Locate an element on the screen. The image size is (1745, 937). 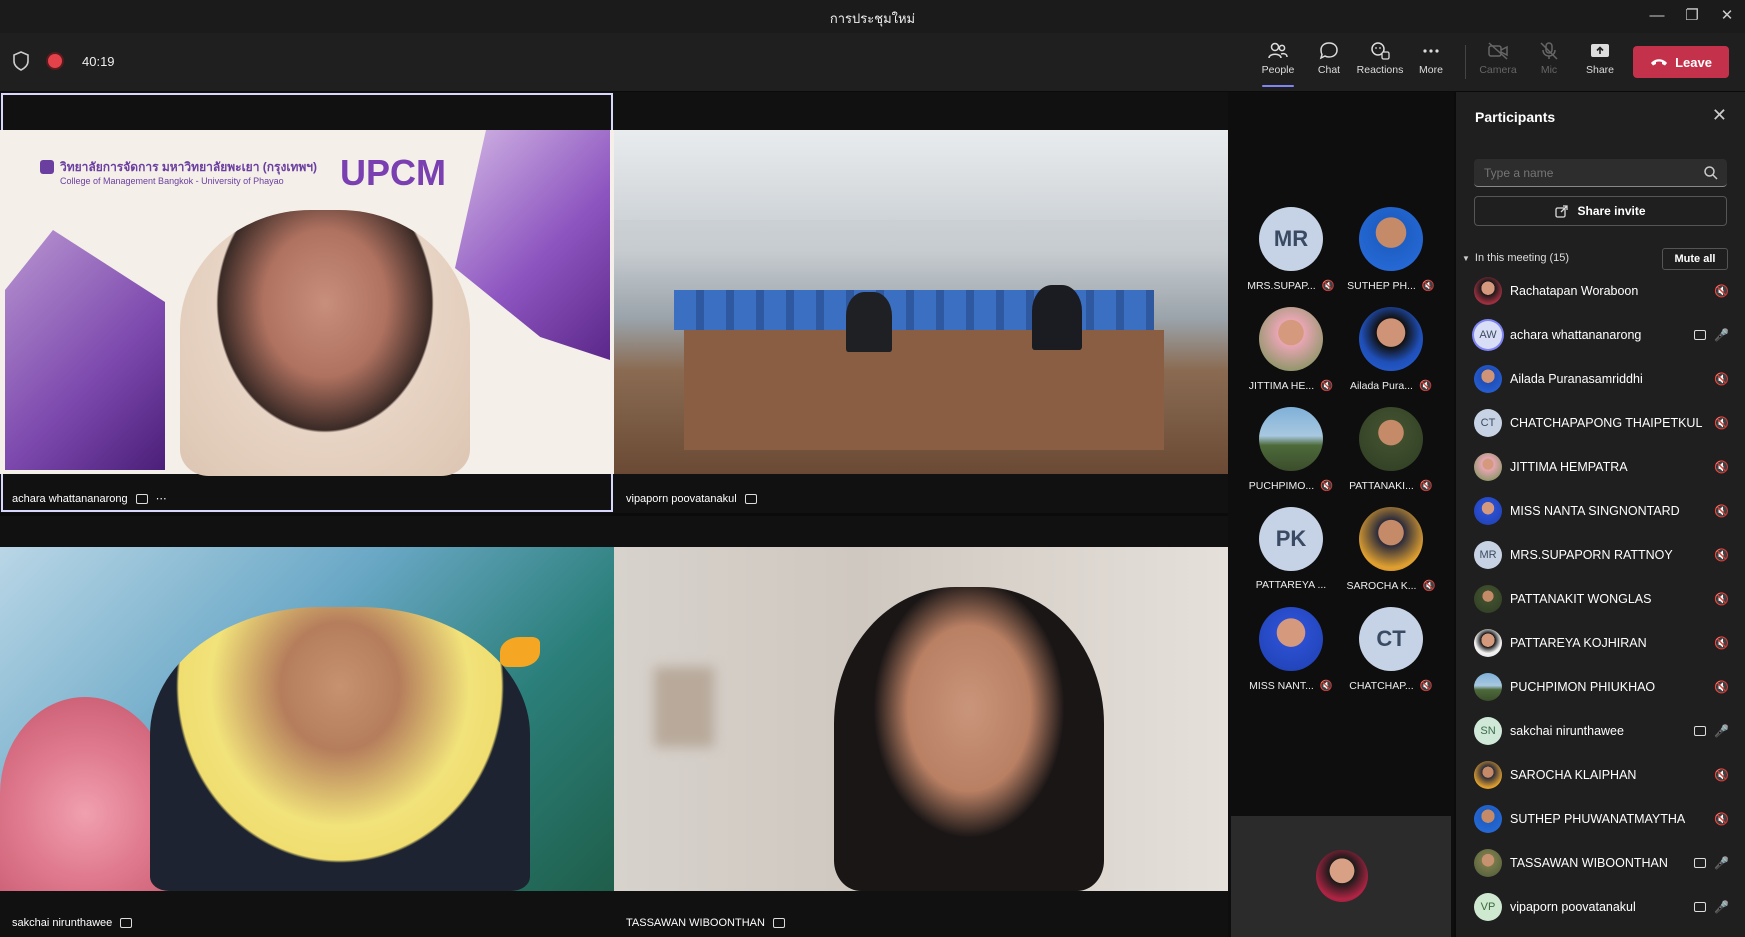
participant-row: SUTHEP PHUWANATMAYTHA 🔇 is located at coordinates (1601, 819).